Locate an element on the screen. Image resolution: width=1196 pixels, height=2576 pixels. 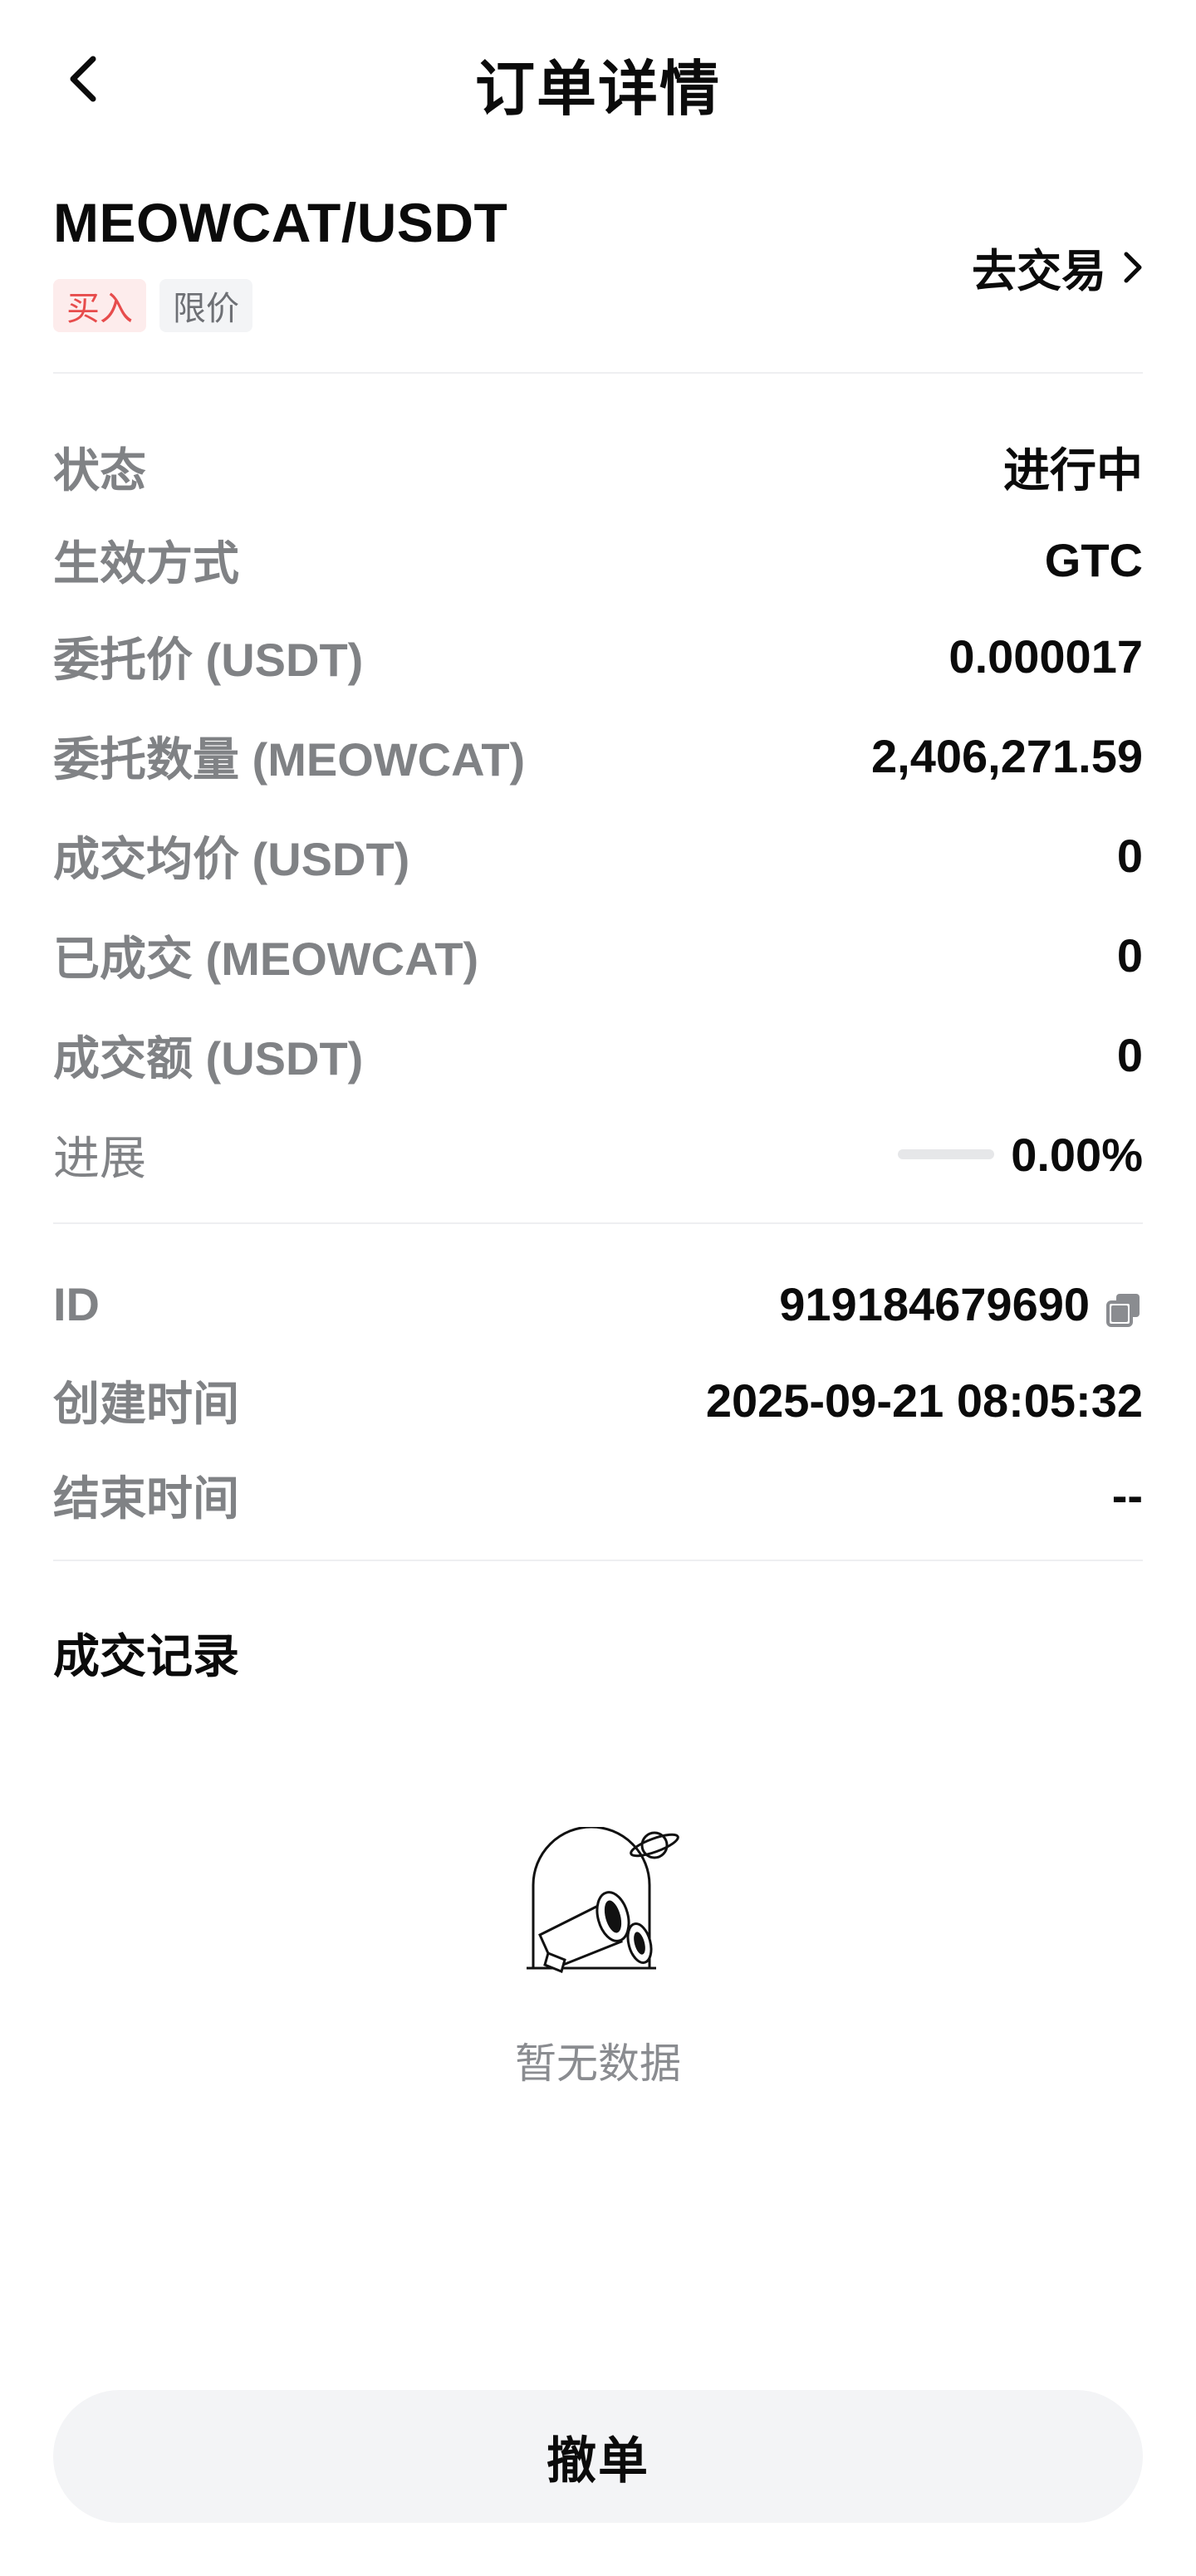
detail-row-status: 状态 进行中 is located at coordinates (598, 466).